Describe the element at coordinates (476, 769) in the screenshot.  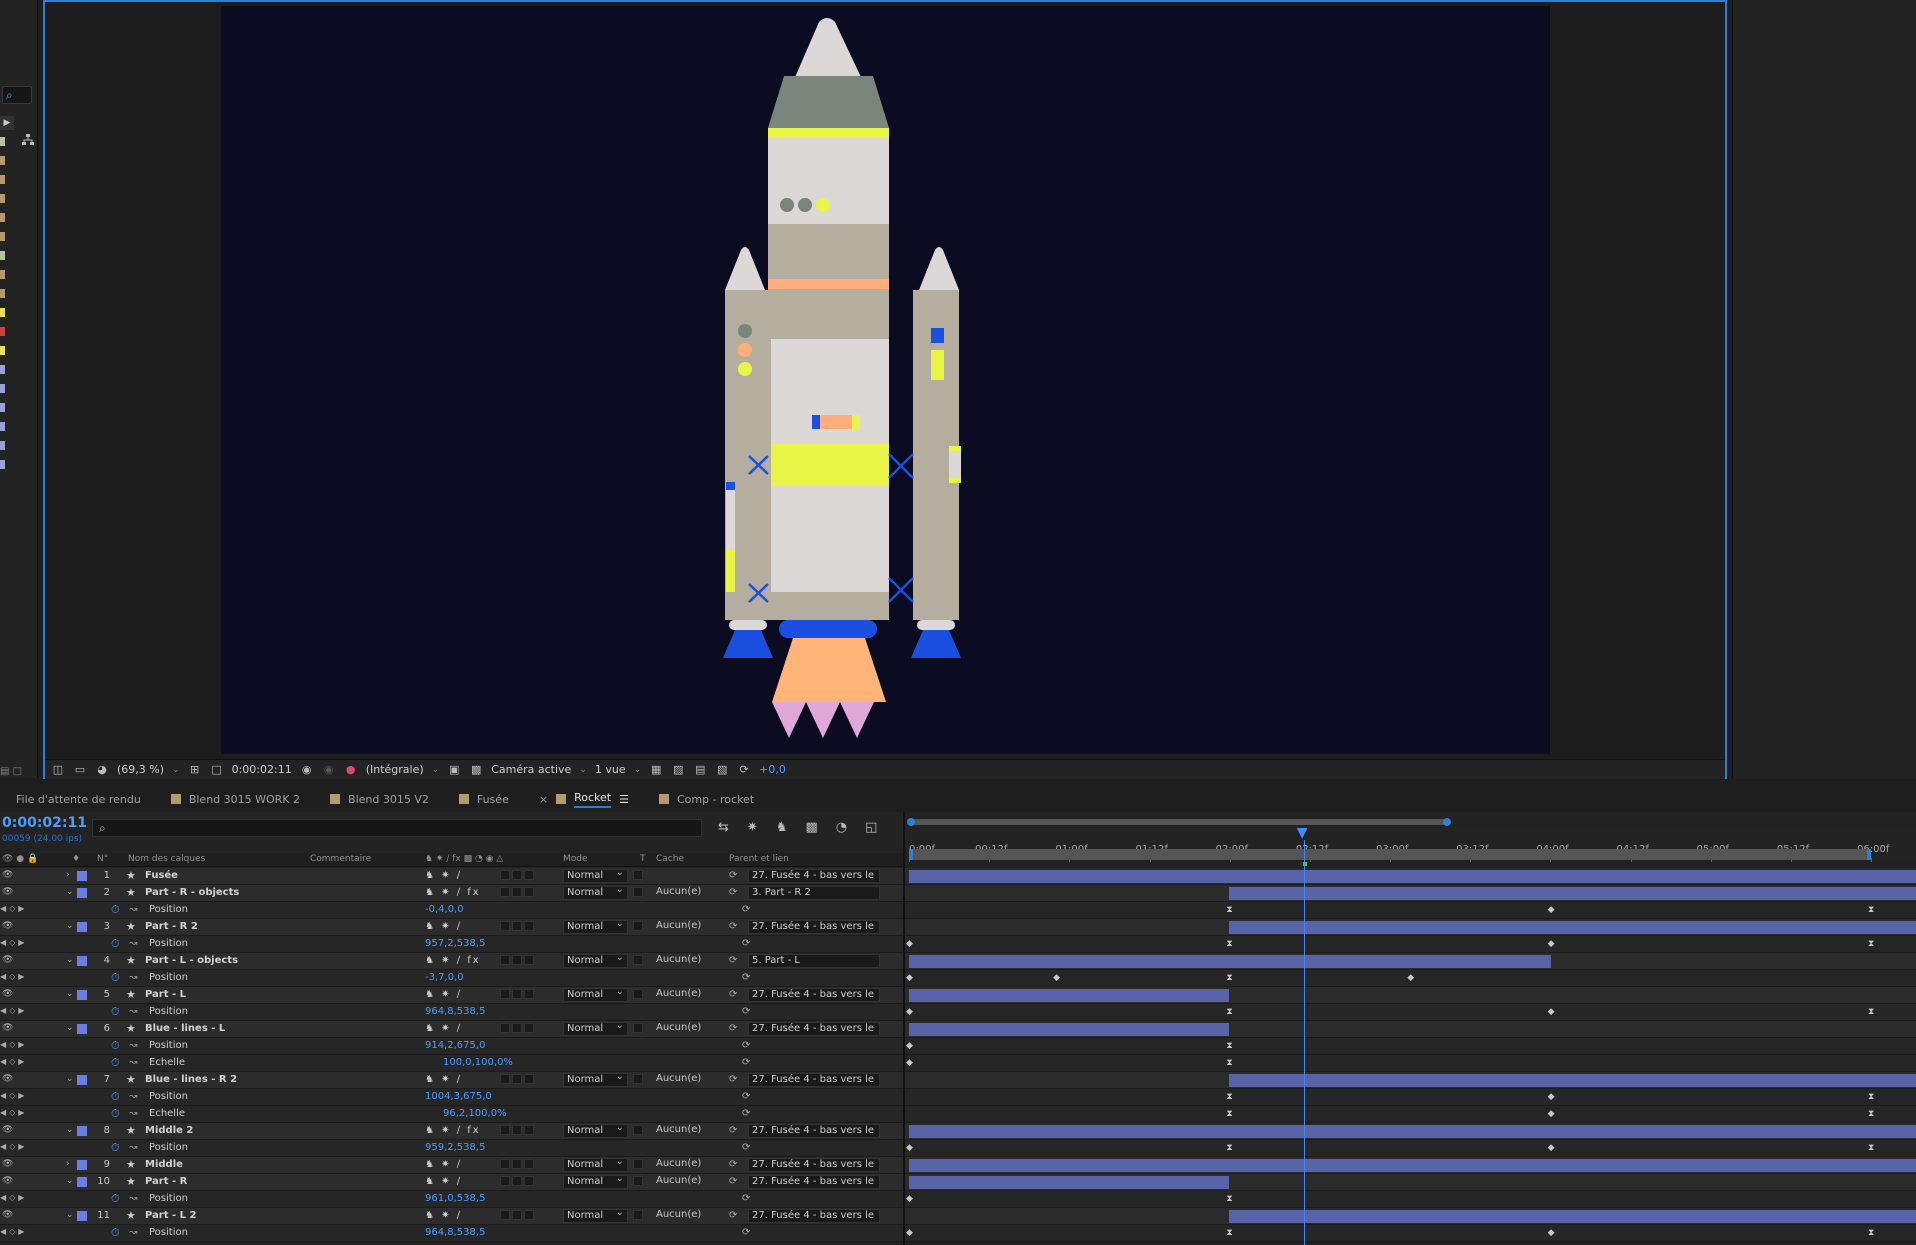
I see `transparency-grid-icon: ▩` at that location.